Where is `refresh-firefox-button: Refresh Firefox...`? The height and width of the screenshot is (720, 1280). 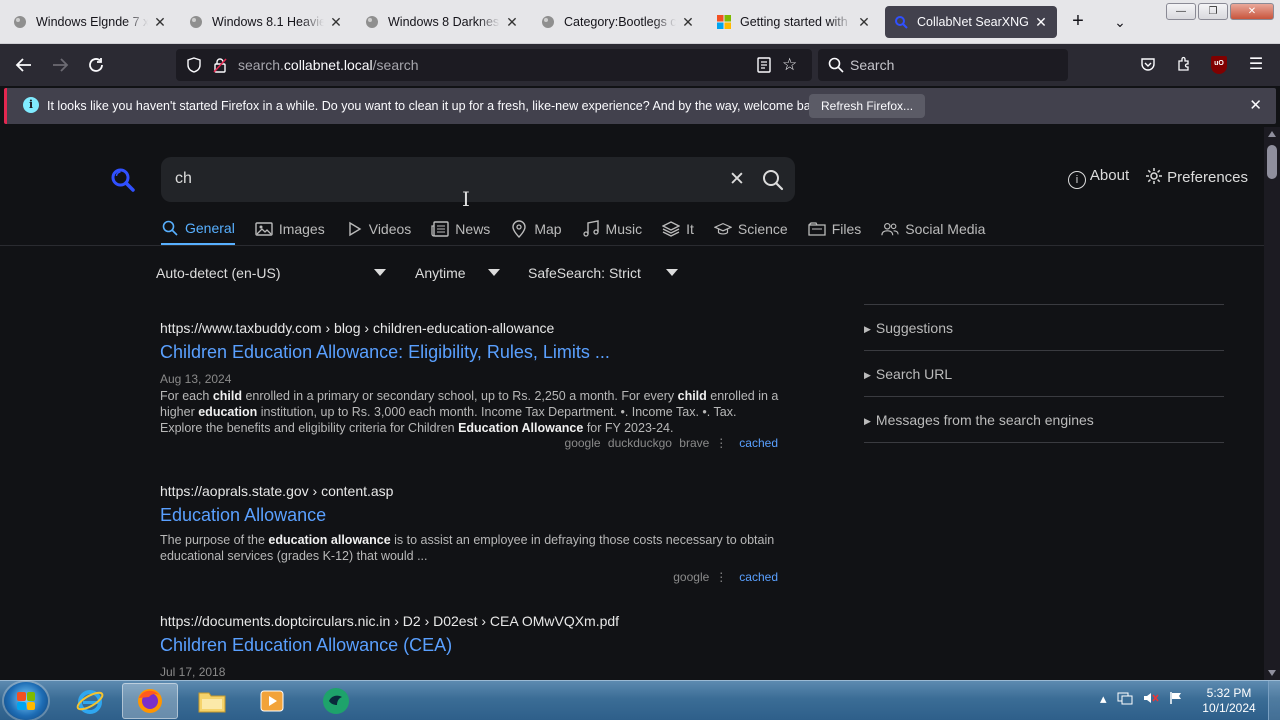 refresh-firefox-button: Refresh Firefox... is located at coordinates (867, 106).